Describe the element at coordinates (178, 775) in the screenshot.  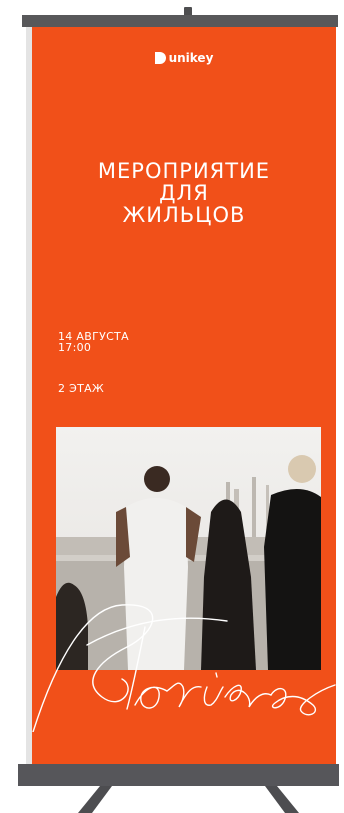
I see `stand-base` at that location.